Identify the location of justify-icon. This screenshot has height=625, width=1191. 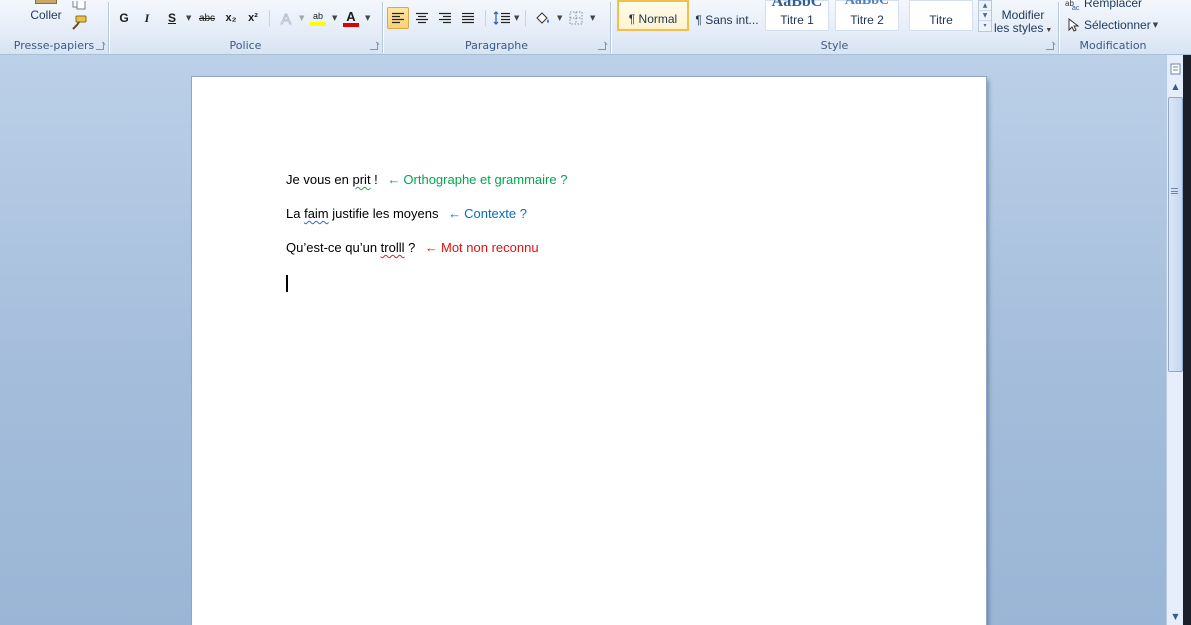
(468, 18).